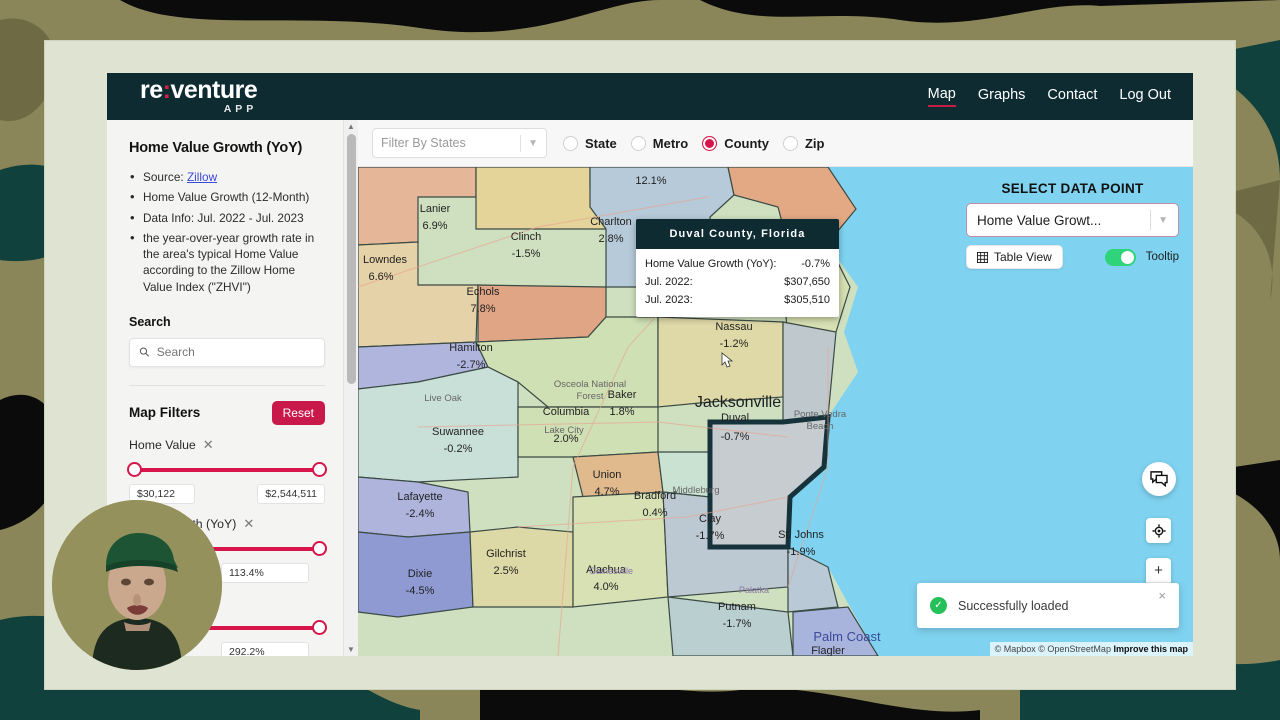 The width and height of the screenshot is (1280, 720). I want to click on svg-text: -1.2%, so click(734, 344).